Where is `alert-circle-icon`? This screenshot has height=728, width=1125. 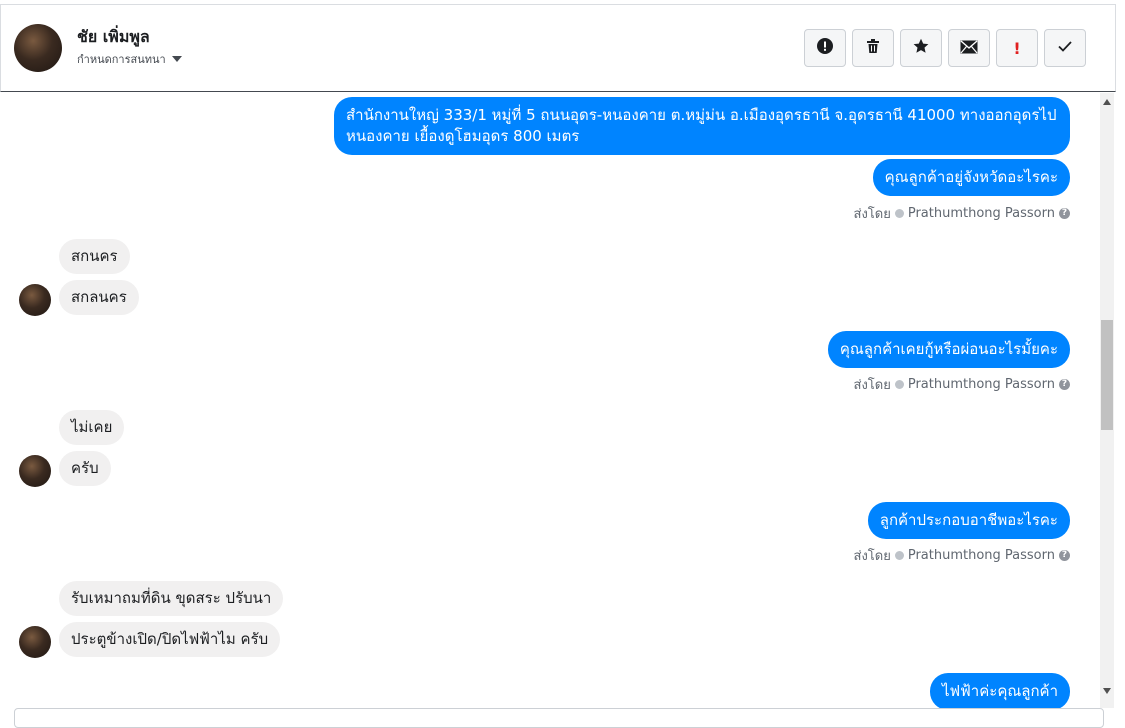 alert-circle-icon is located at coordinates (825, 48).